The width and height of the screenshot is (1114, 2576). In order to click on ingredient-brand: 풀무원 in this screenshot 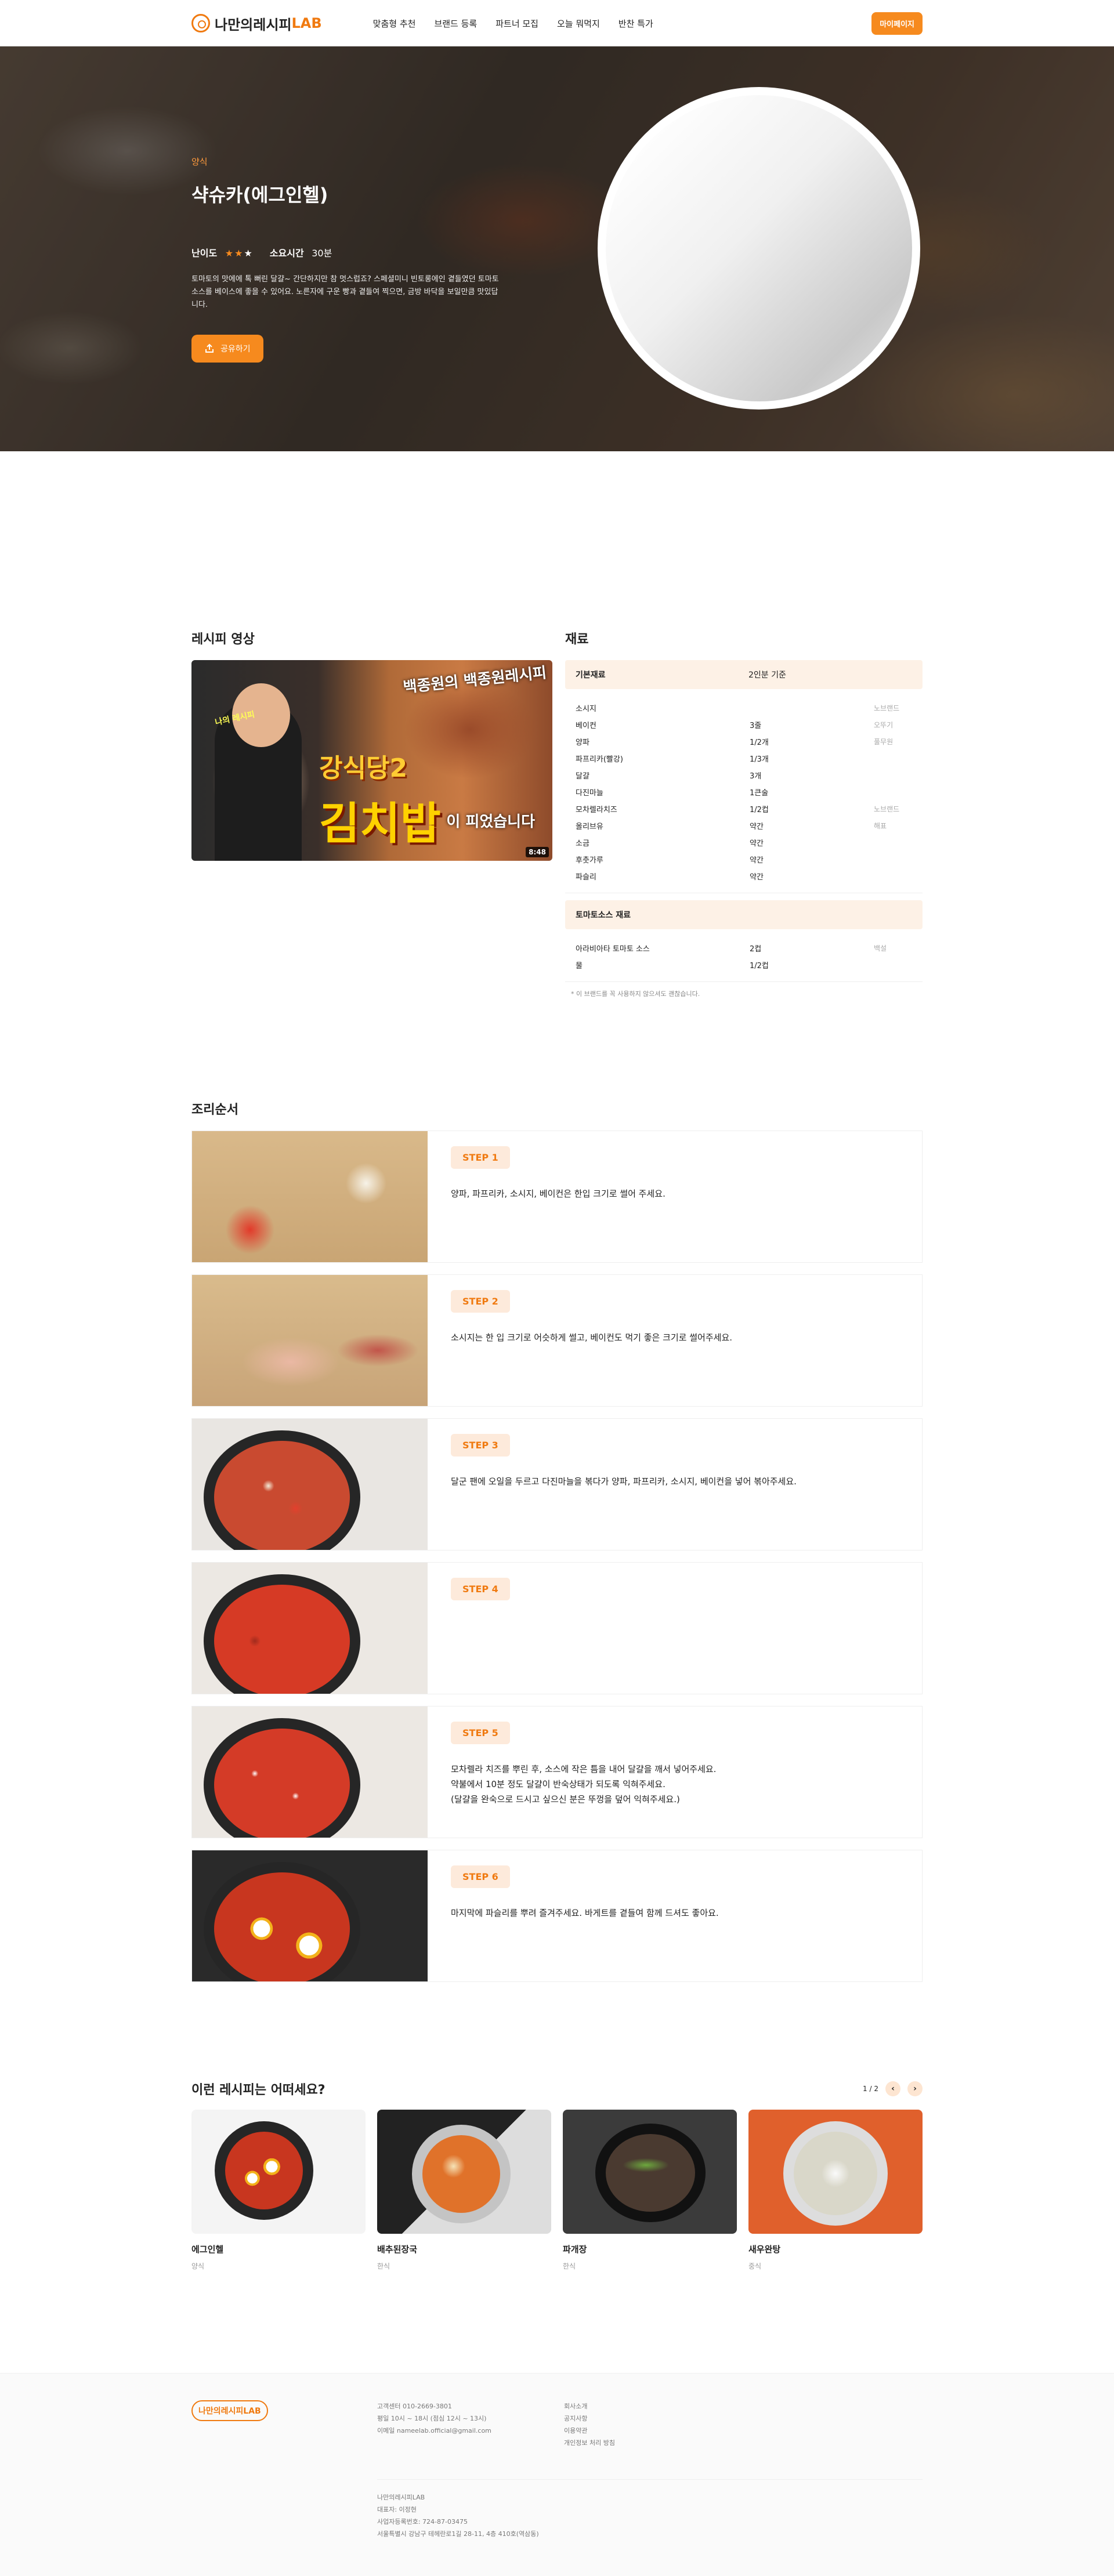, I will do `click(883, 742)`.